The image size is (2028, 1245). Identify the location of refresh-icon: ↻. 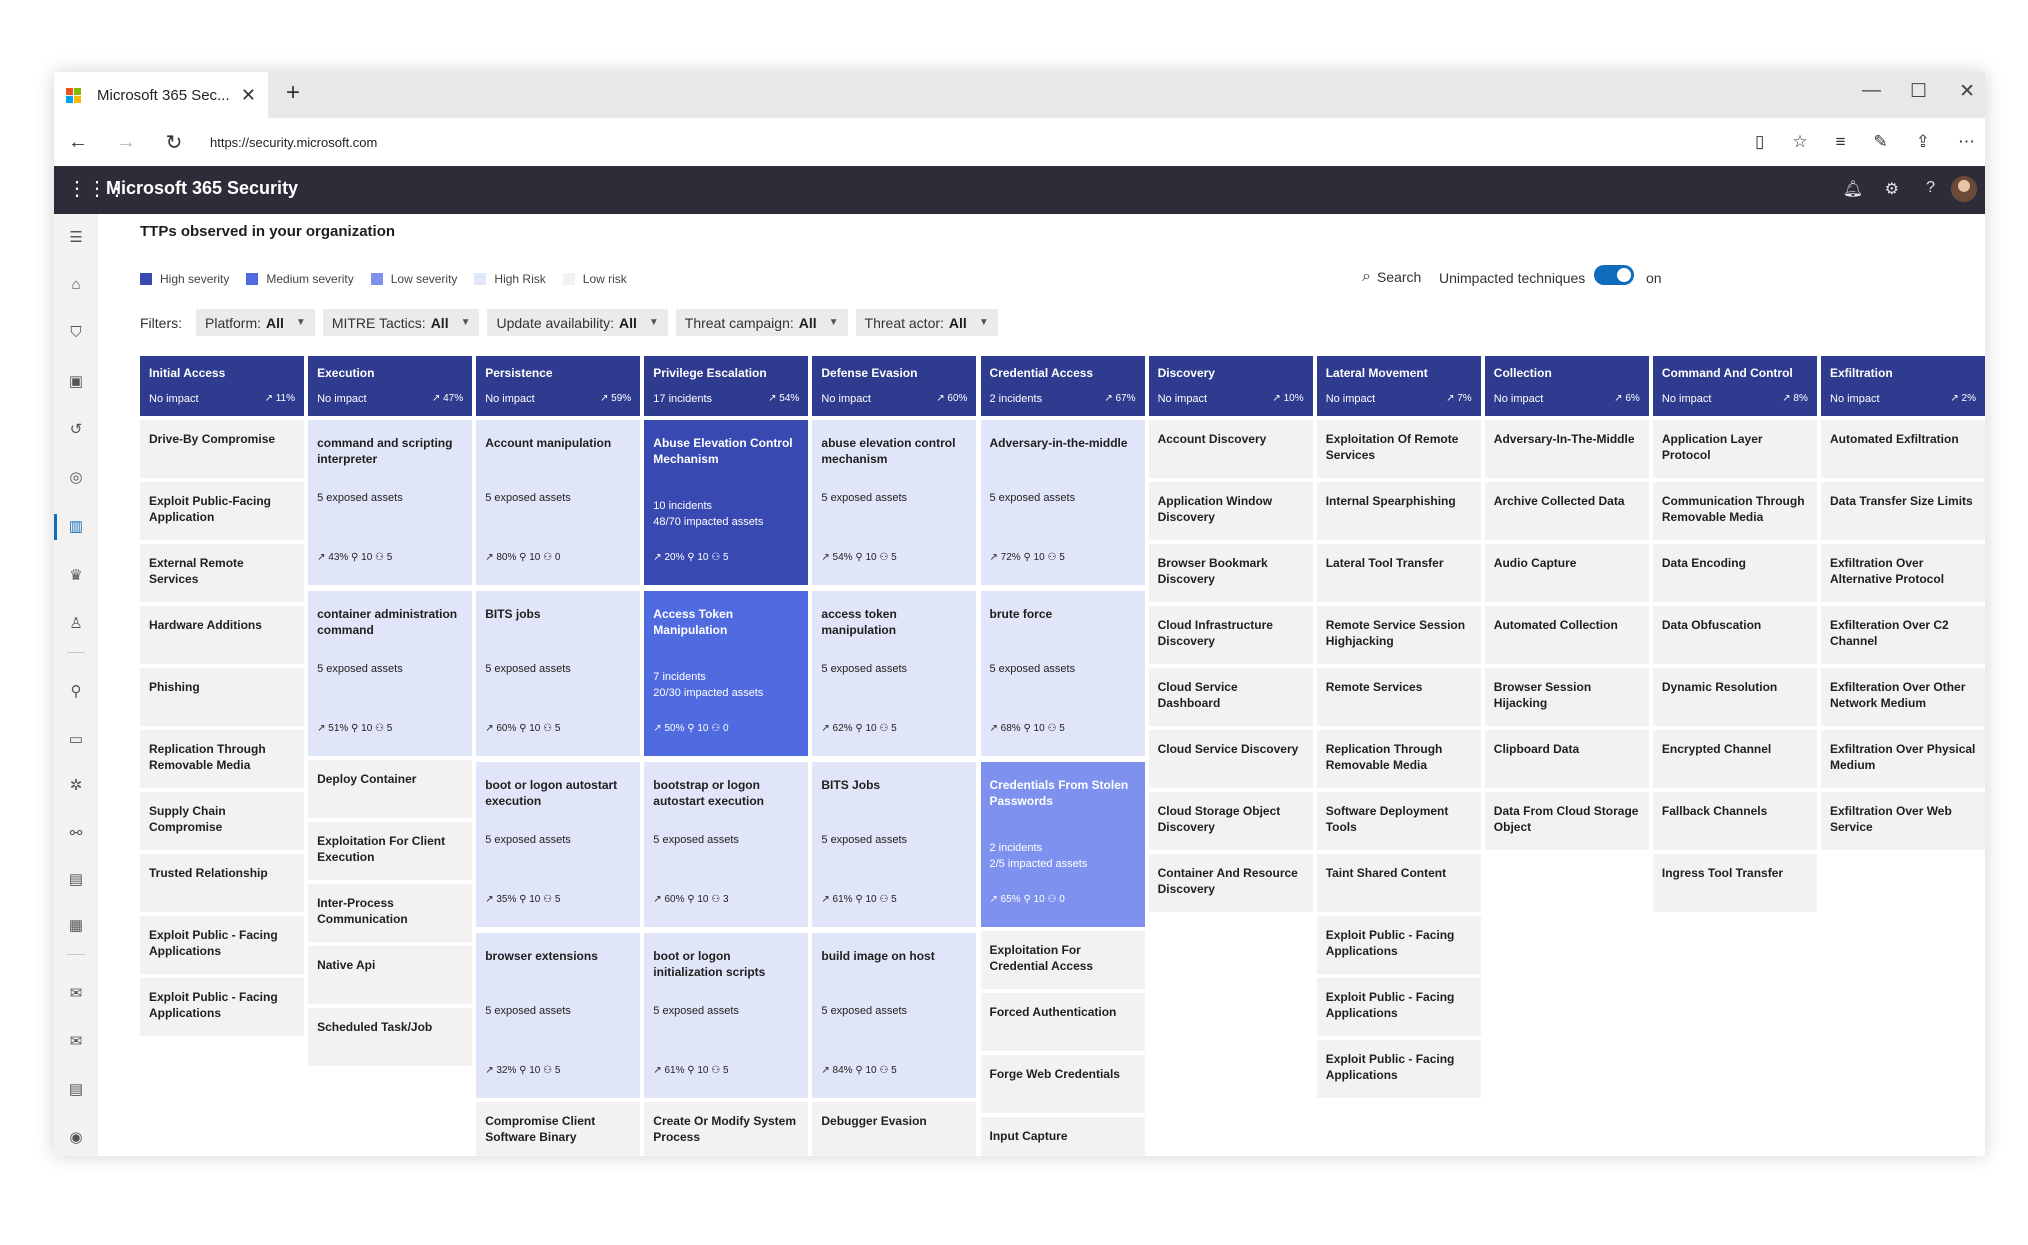
(174, 142).